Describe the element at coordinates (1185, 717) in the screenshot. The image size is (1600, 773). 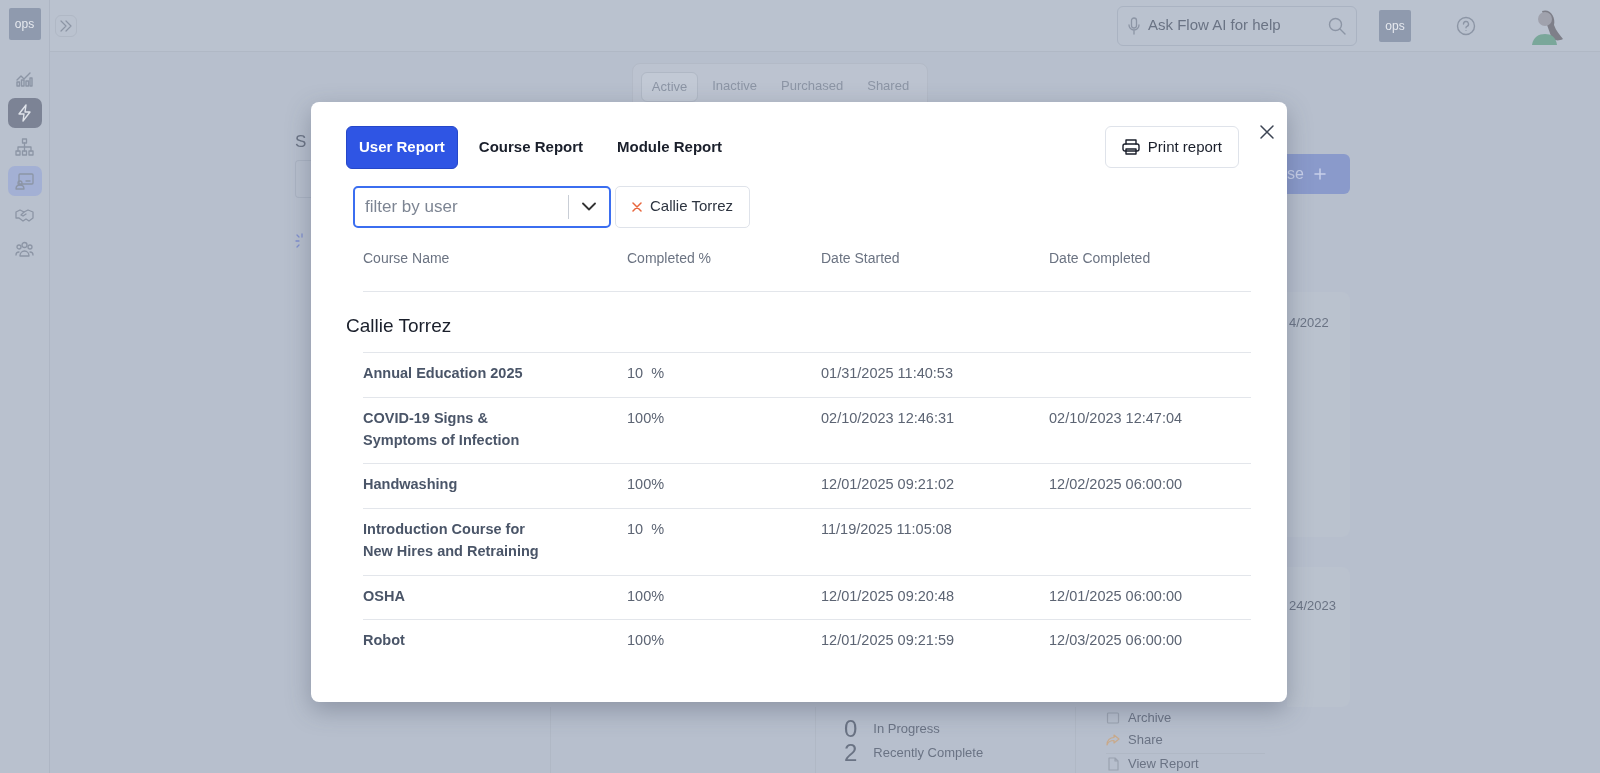
I see `action-link: Archive` at that location.